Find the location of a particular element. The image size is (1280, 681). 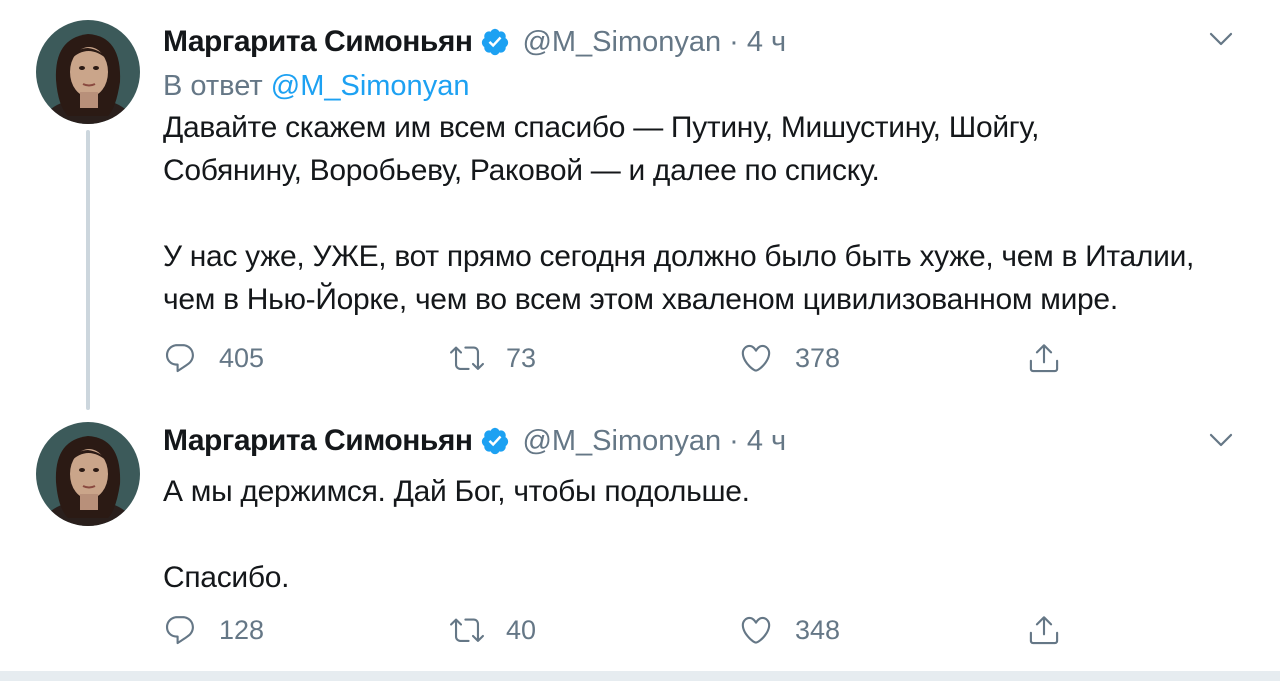

like-button: 378 is located at coordinates (789, 358).